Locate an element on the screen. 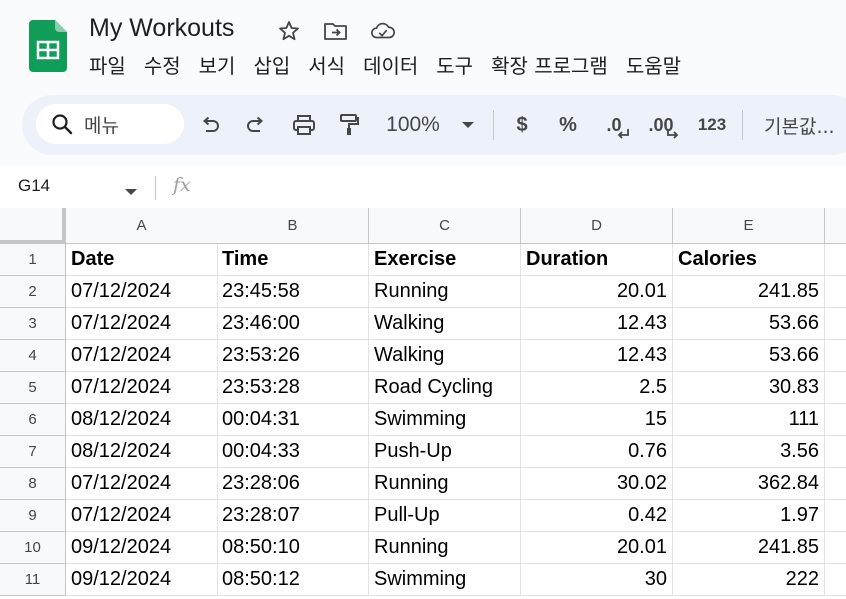 This screenshot has height=599, width=846. cell-e10: 241.85 is located at coordinates (749, 548).